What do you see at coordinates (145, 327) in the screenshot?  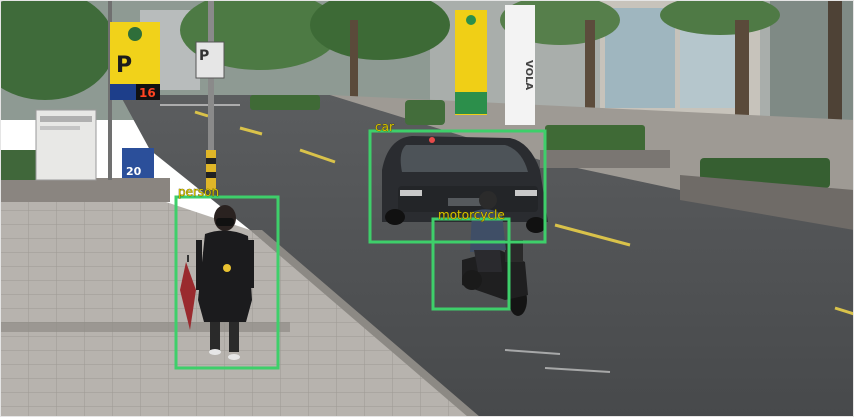 I see `tactile-strip` at bounding box center [145, 327].